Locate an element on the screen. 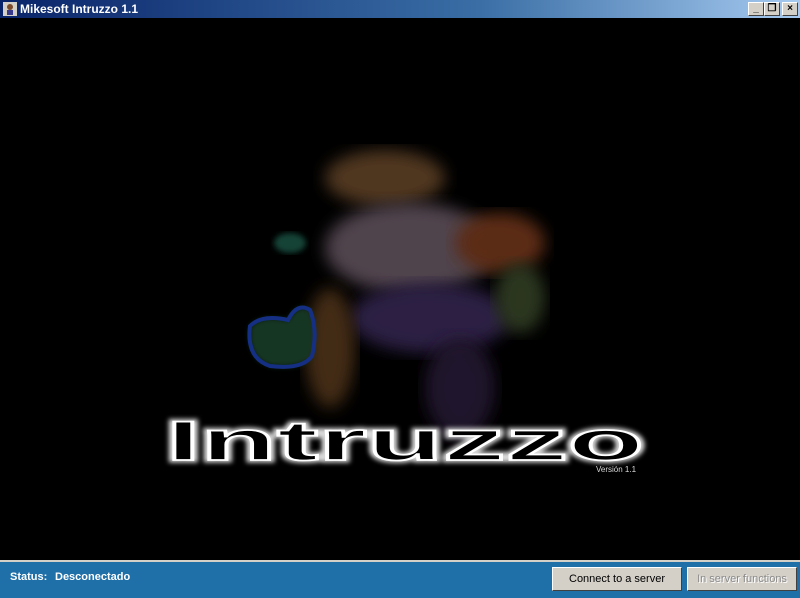  svg-text: Intruzzo is located at coordinates (405, 440).